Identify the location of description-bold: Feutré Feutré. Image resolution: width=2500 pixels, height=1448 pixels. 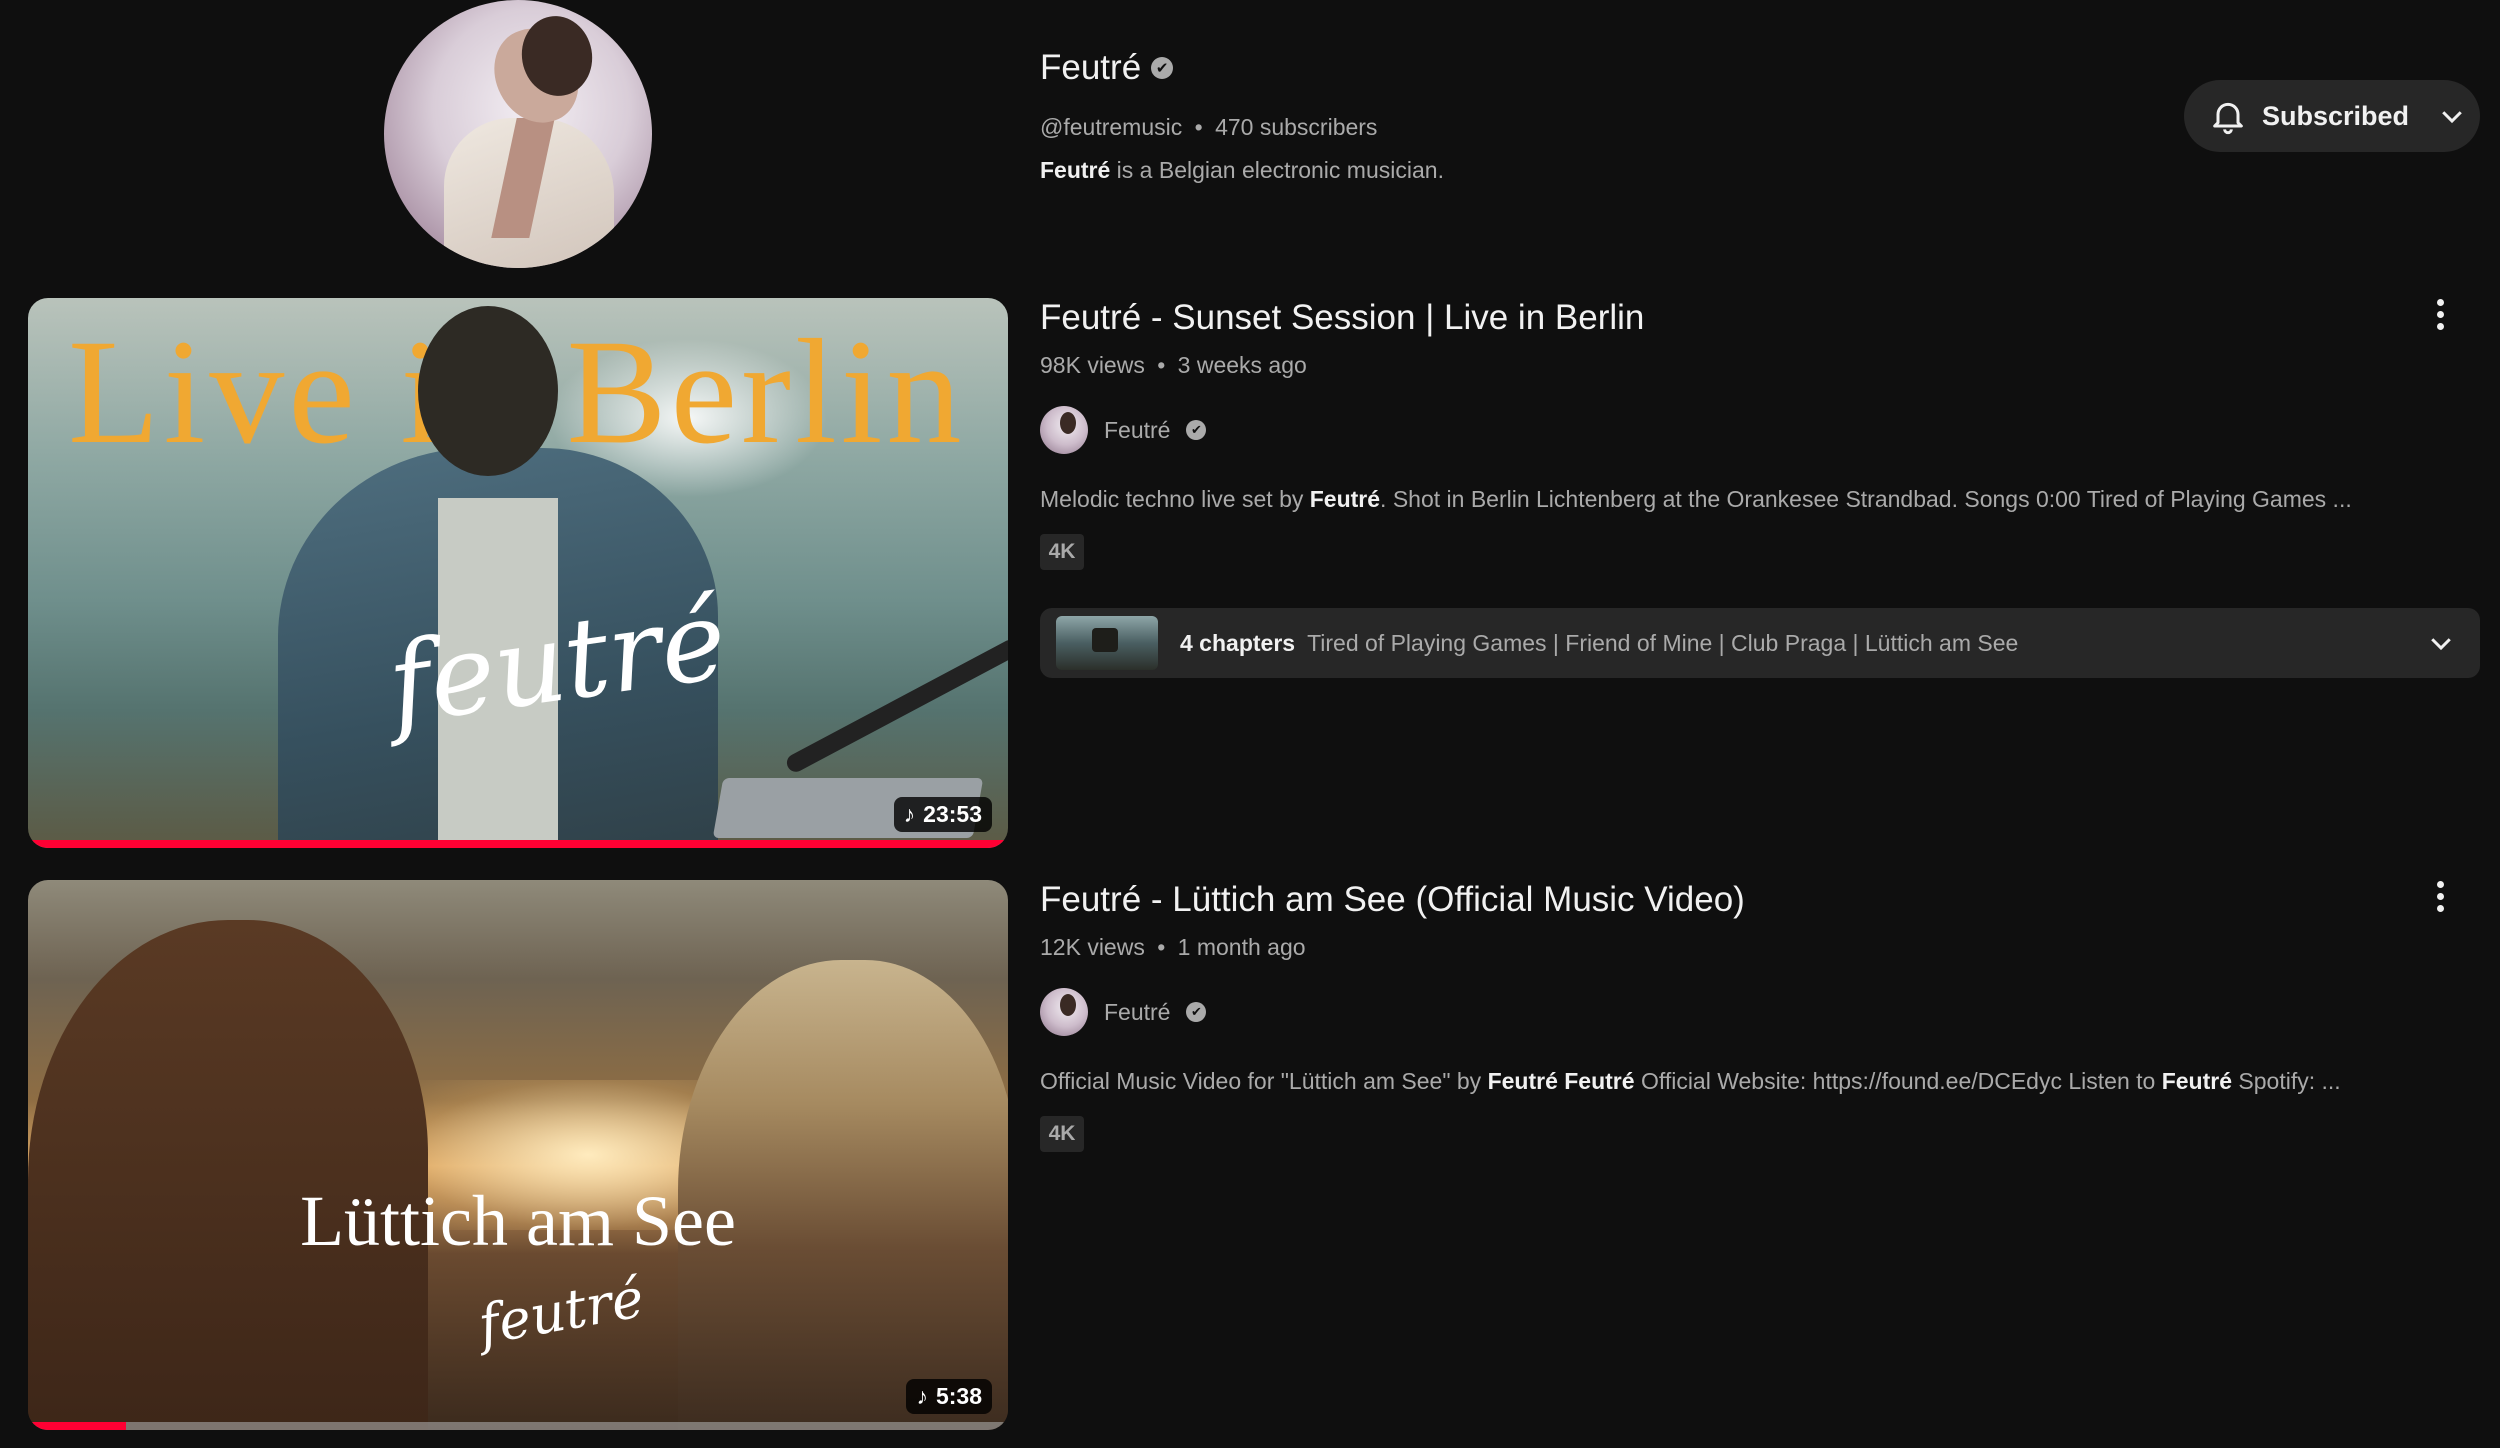
(1561, 1081).